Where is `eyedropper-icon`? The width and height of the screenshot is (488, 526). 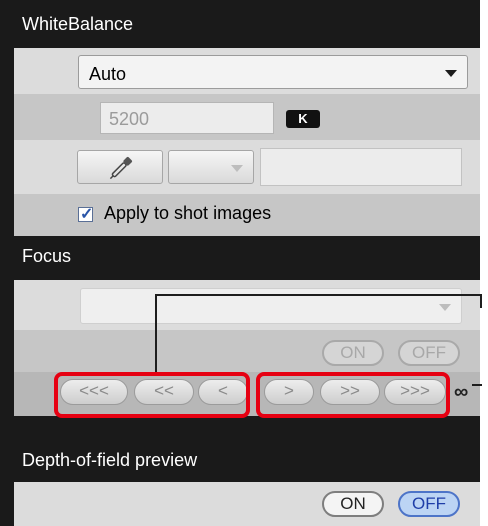
eyedropper-icon is located at coordinates (121, 168).